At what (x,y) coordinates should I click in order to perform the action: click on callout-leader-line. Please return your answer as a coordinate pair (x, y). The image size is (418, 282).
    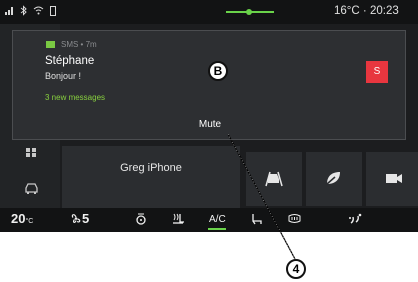
    Looking at the image, I should click on (261, 196).